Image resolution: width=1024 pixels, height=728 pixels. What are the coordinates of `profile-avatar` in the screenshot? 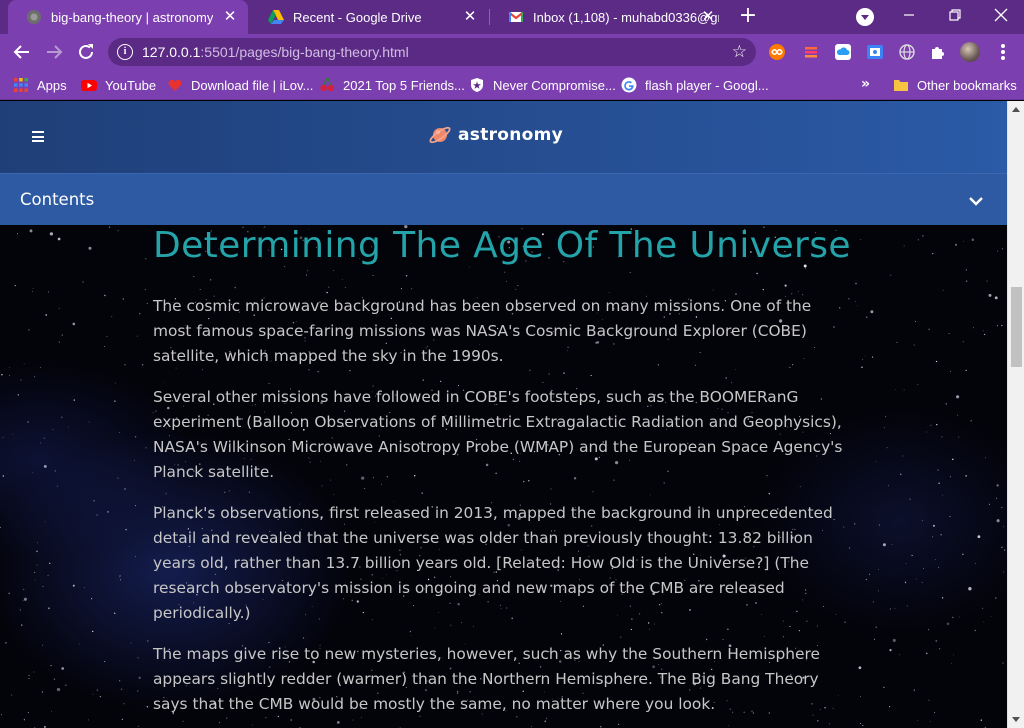 It's located at (970, 52).